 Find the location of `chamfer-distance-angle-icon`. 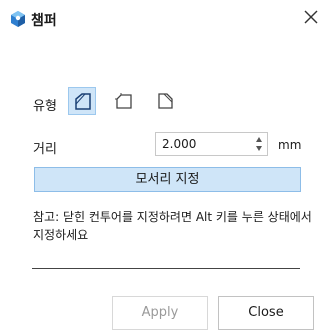

chamfer-distance-angle-icon is located at coordinates (165, 101).